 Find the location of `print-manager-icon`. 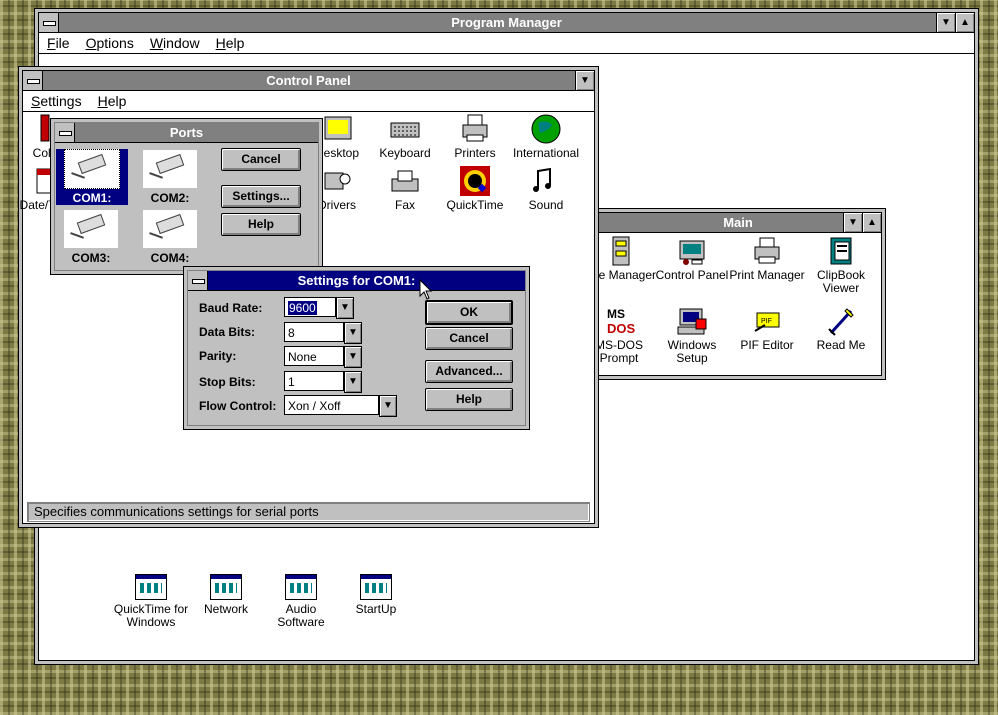

print-manager-icon is located at coordinates (767, 251).